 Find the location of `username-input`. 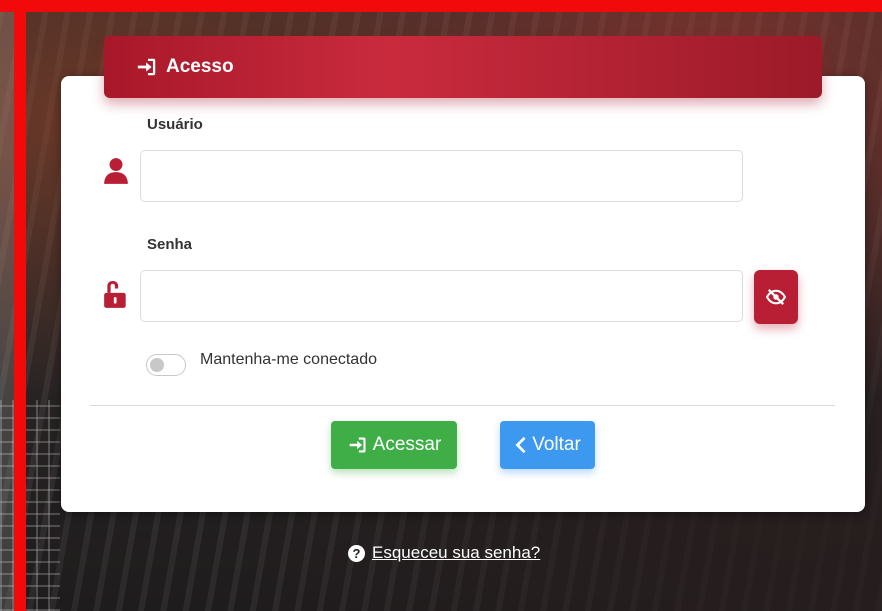

username-input is located at coordinates (441, 176).